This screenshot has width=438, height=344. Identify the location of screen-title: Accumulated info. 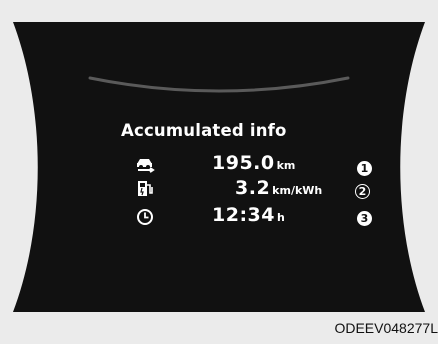
(204, 130).